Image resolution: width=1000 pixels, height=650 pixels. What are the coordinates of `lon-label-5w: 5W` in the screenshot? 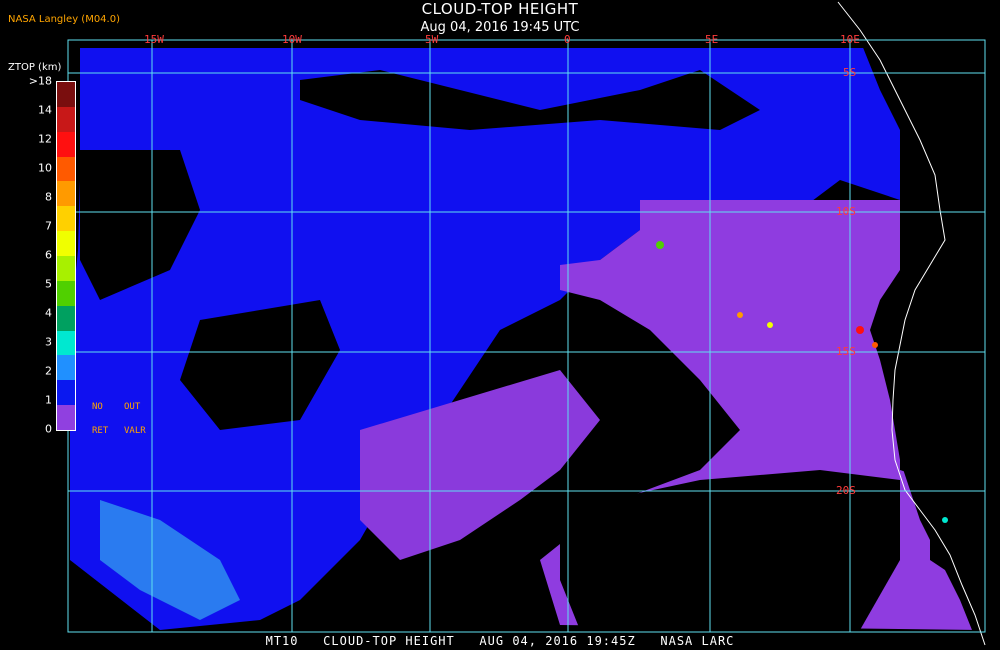 It's located at (432, 39).